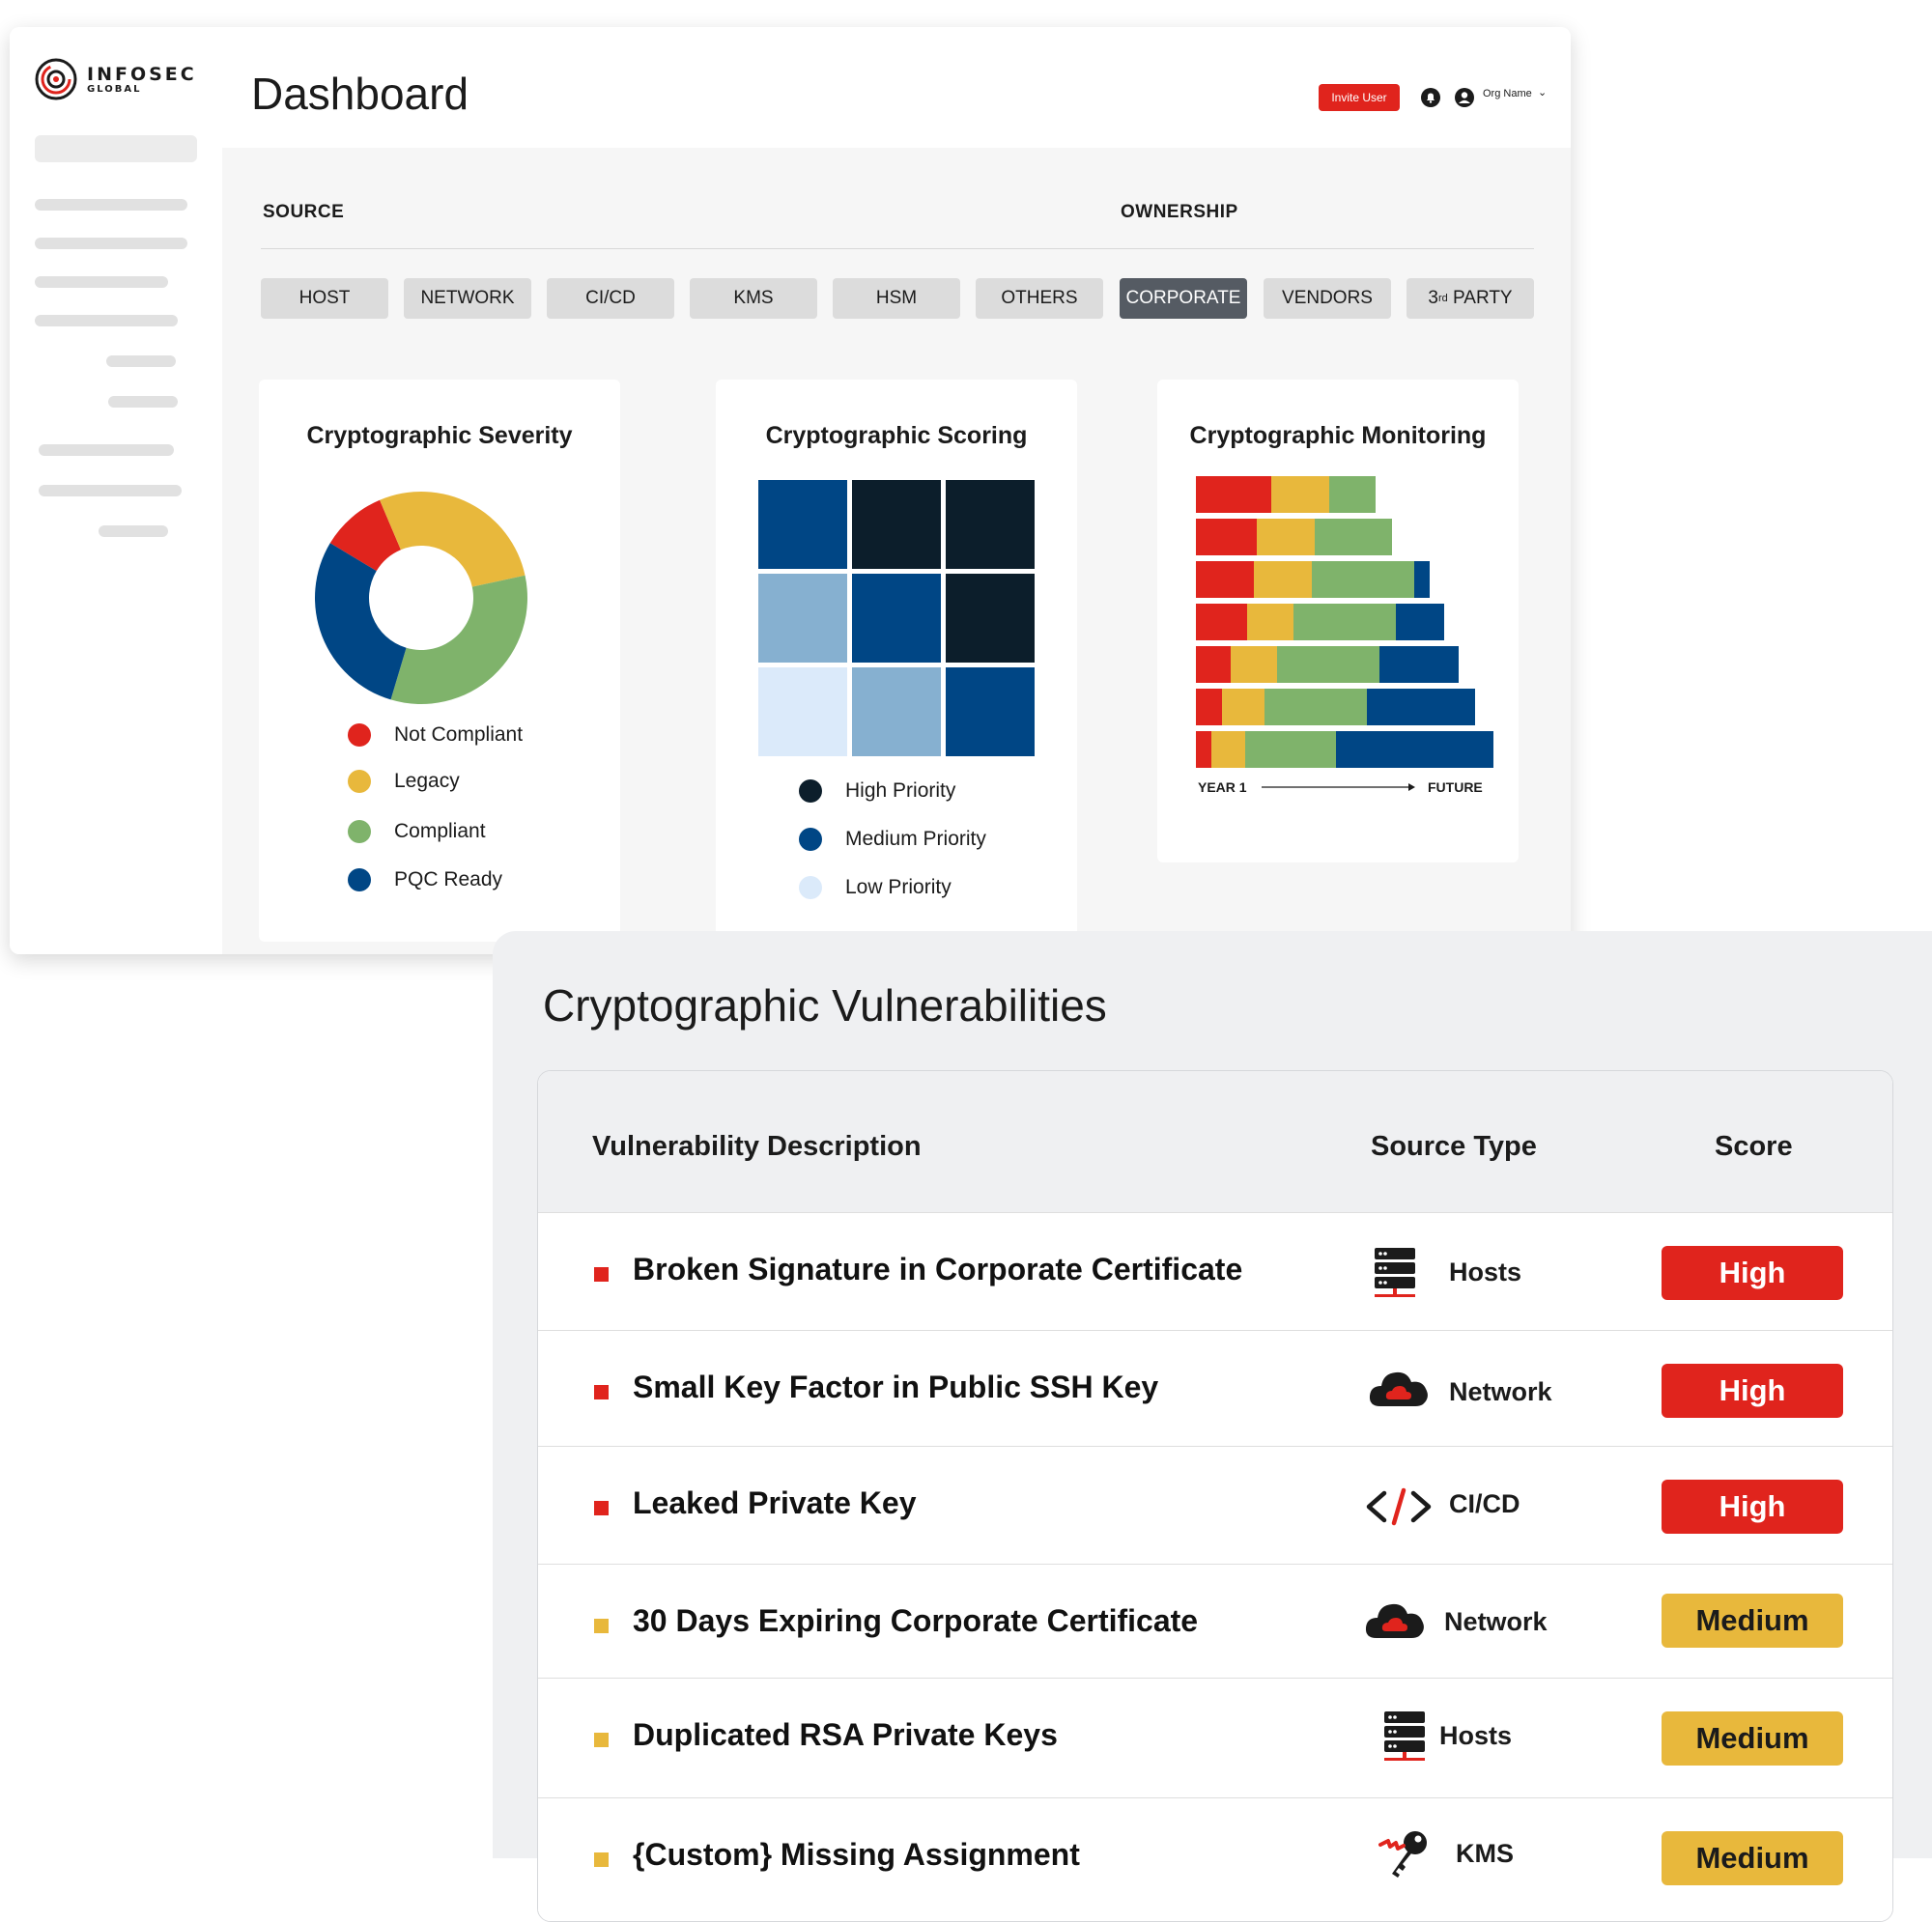 The image size is (1932, 1922). What do you see at coordinates (1754, 1147) in the screenshot?
I see `column-score: Score` at bounding box center [1754, 1147].